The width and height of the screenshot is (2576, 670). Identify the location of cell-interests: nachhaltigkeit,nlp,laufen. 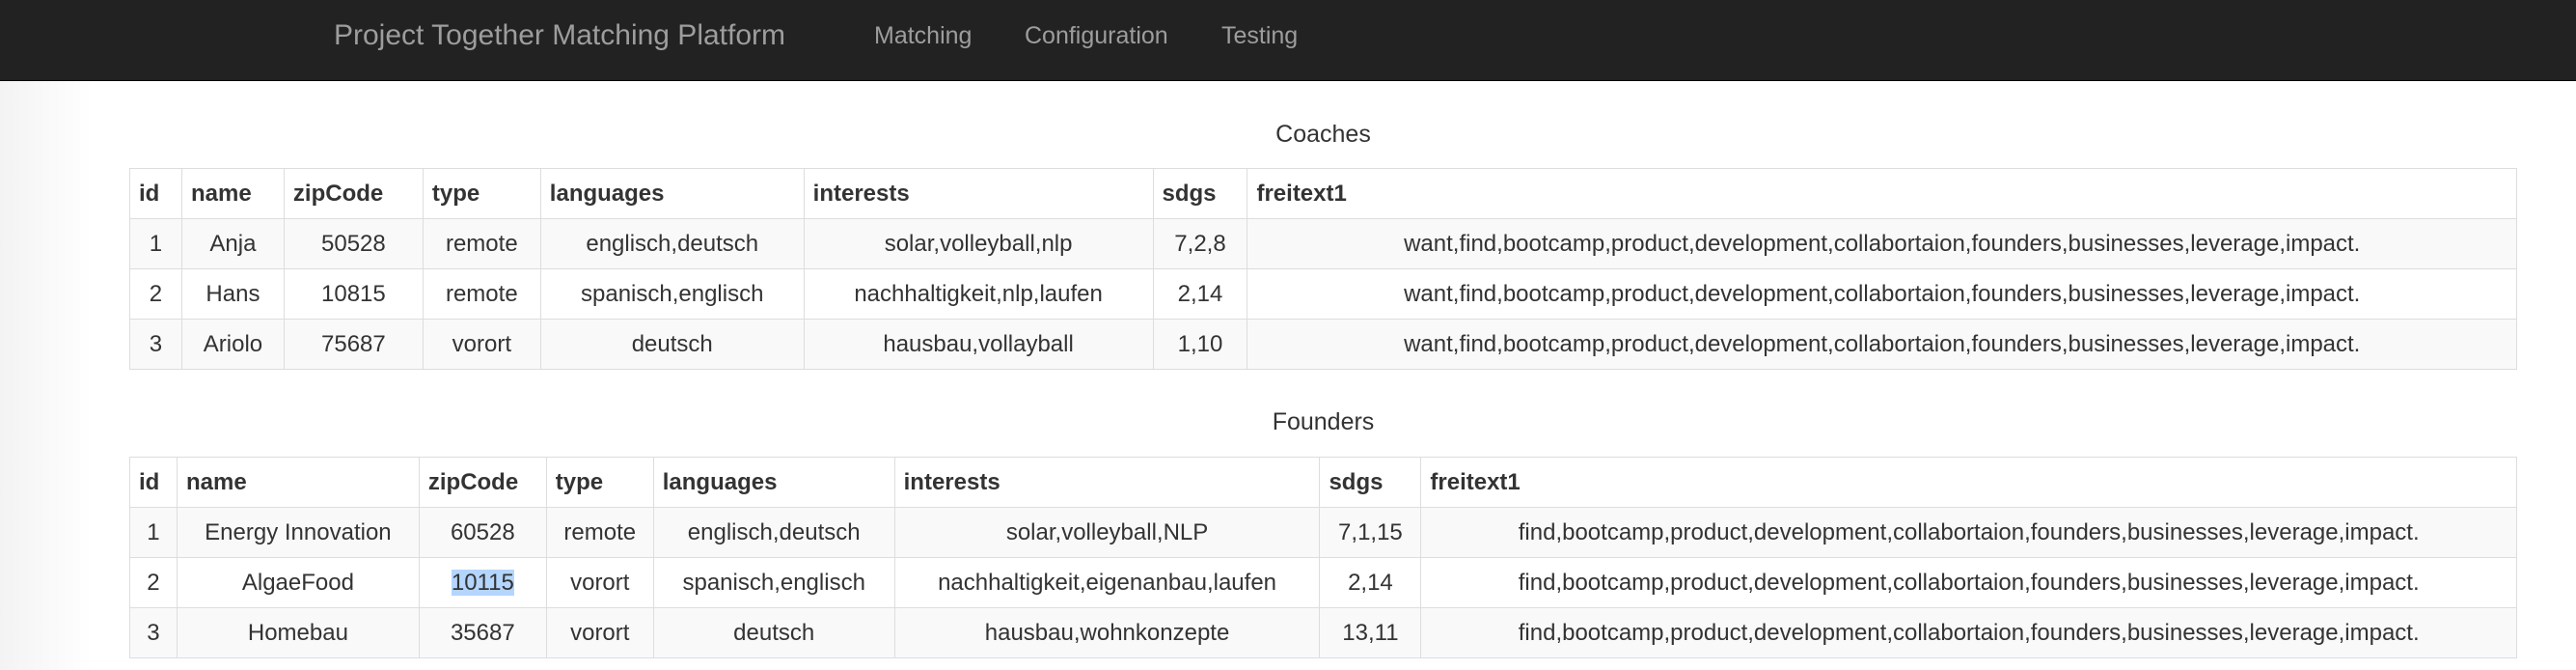
(979, 294).